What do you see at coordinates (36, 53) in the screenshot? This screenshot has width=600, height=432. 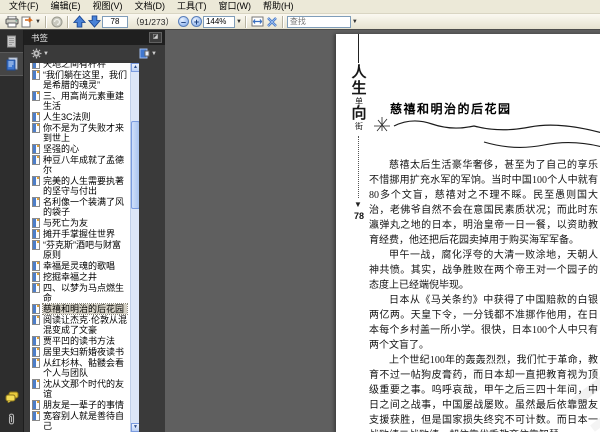 I see `gear-icon` at bounding box center [36, 53].